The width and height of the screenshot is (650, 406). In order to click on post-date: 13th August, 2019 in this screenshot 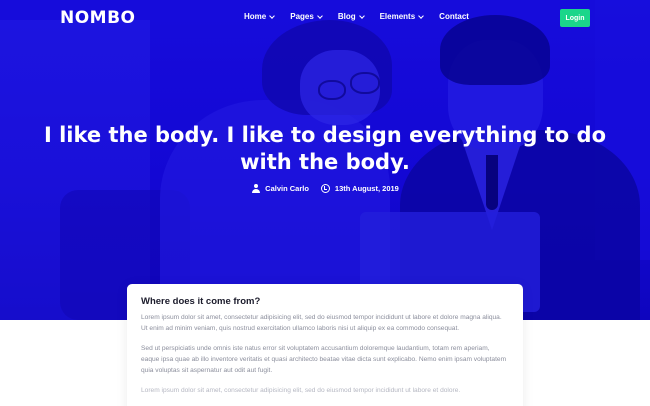, I will do `click(359, 188)`.